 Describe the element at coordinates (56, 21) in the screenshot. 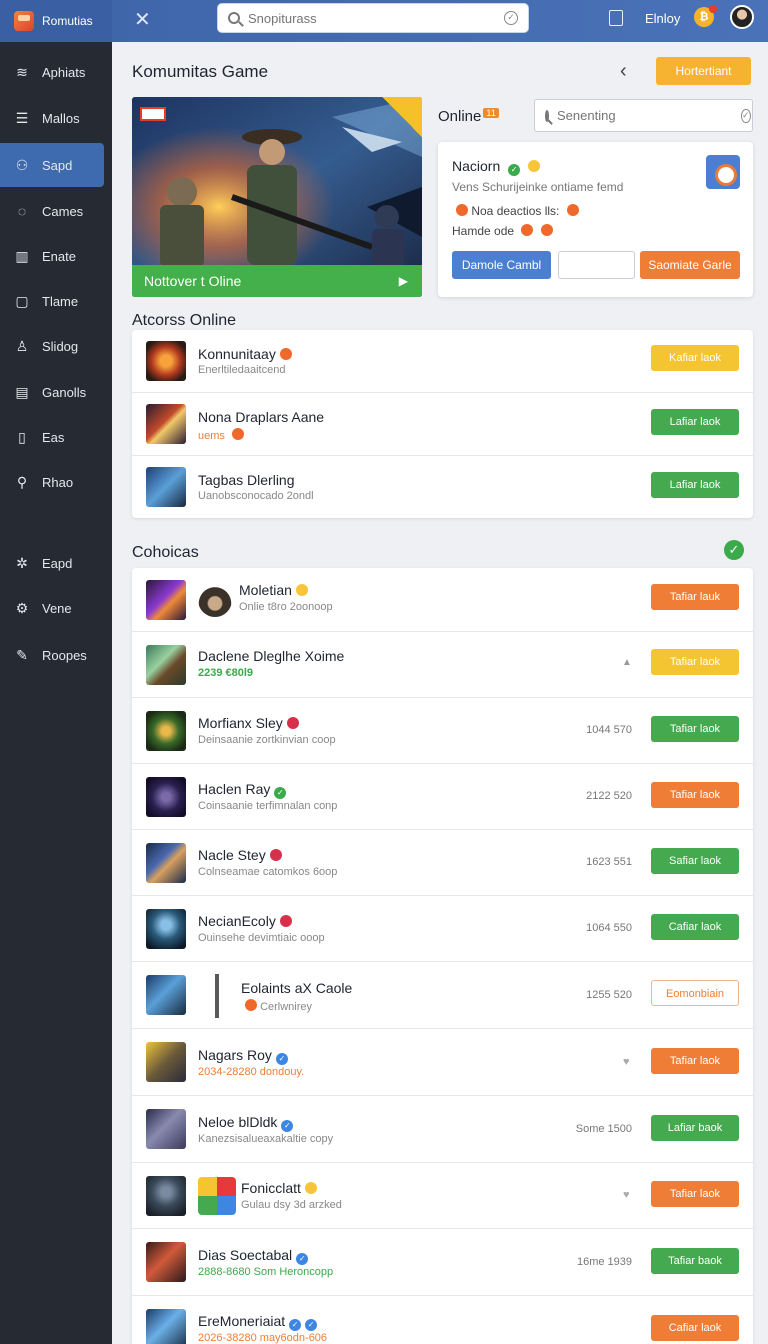

I see `brand: Romutias` at that location.